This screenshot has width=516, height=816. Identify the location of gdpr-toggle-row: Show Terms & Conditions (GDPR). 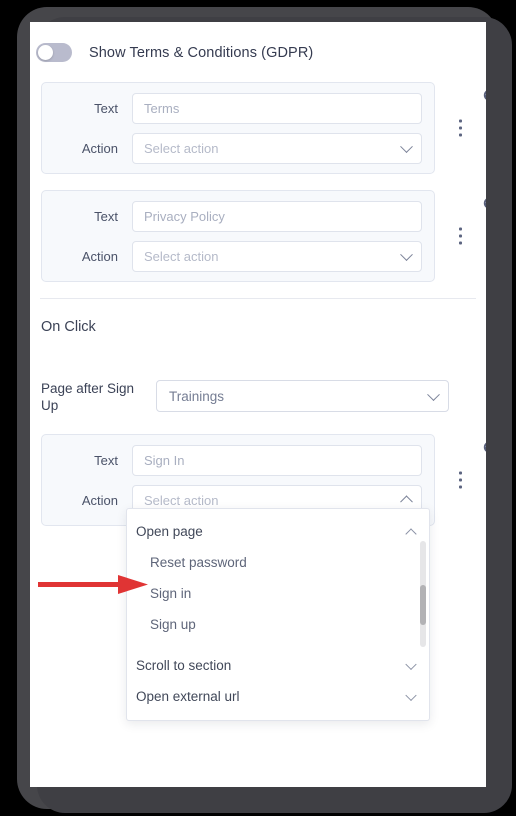
(174, 52).